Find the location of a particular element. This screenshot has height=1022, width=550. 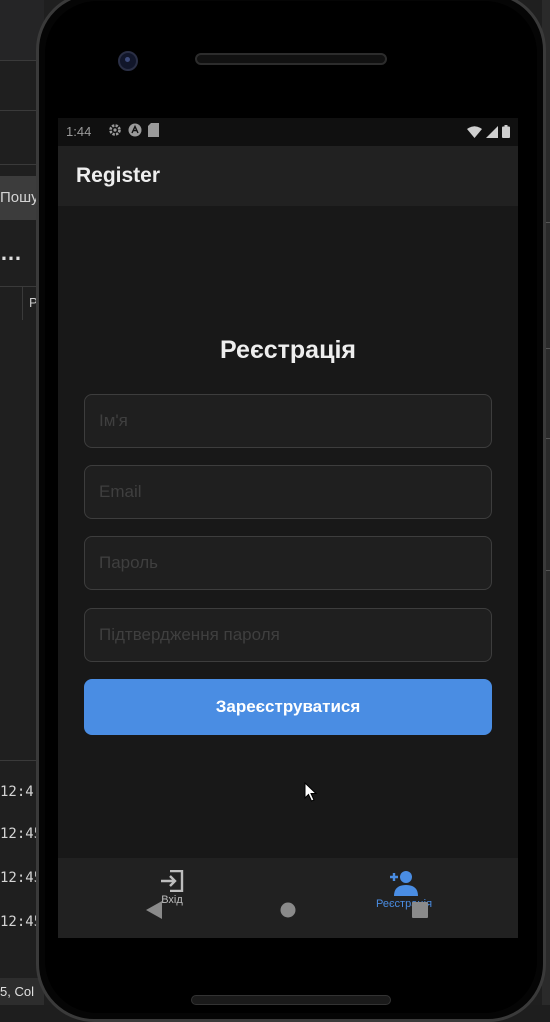

signal-icon is located at coordinates (492, 131).